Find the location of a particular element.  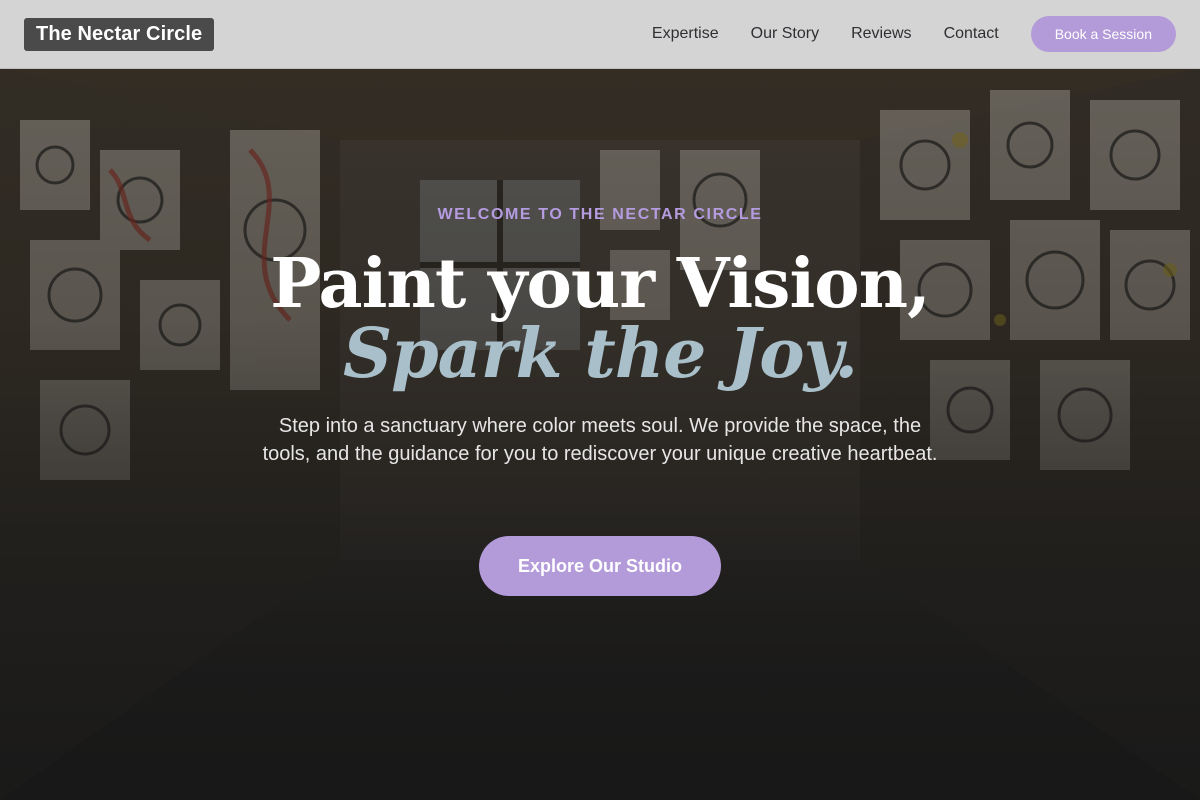

nav-link-reviews: Reviews is located at coordinates (881, 34).